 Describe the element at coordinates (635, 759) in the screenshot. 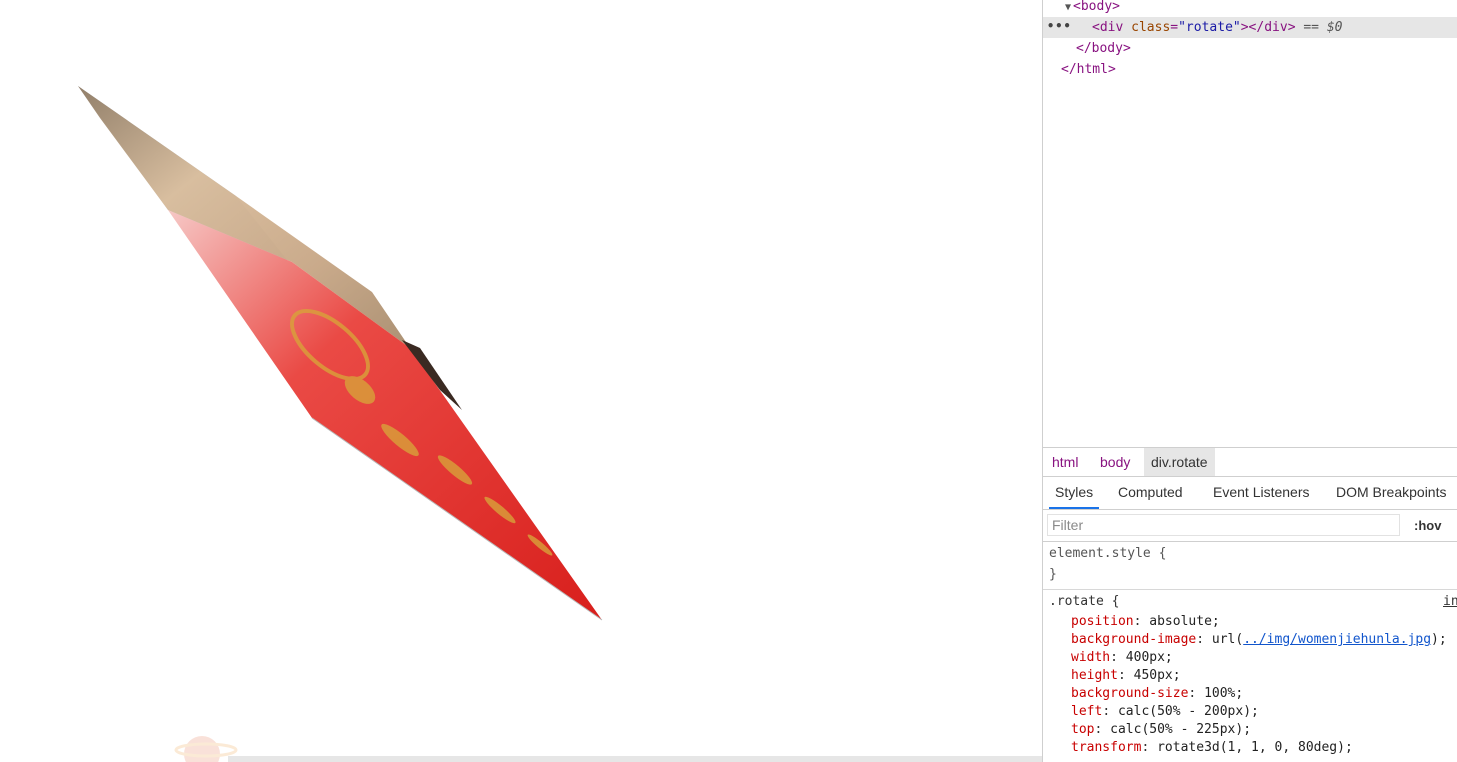

I see `horizontal-scrollbar` at that location.